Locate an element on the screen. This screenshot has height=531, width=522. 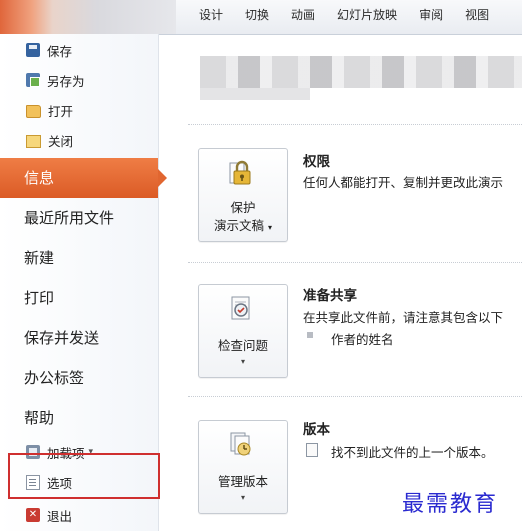
document-icon is located at coordinates (312, 450).